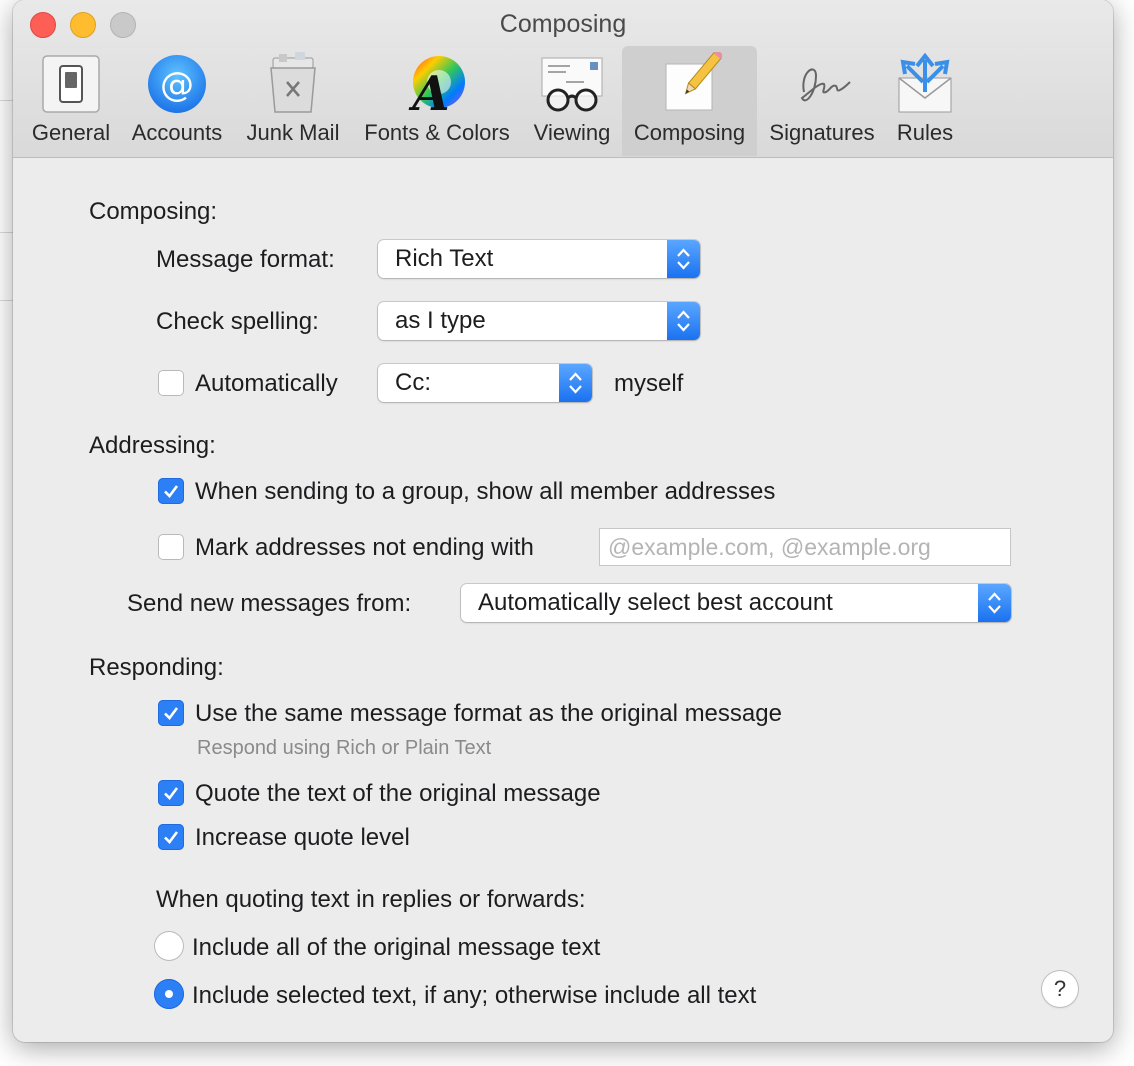 The height and width of the screenshot is (1066, 1134). I want to click on at-sign-icon: @, so click(177, 84).